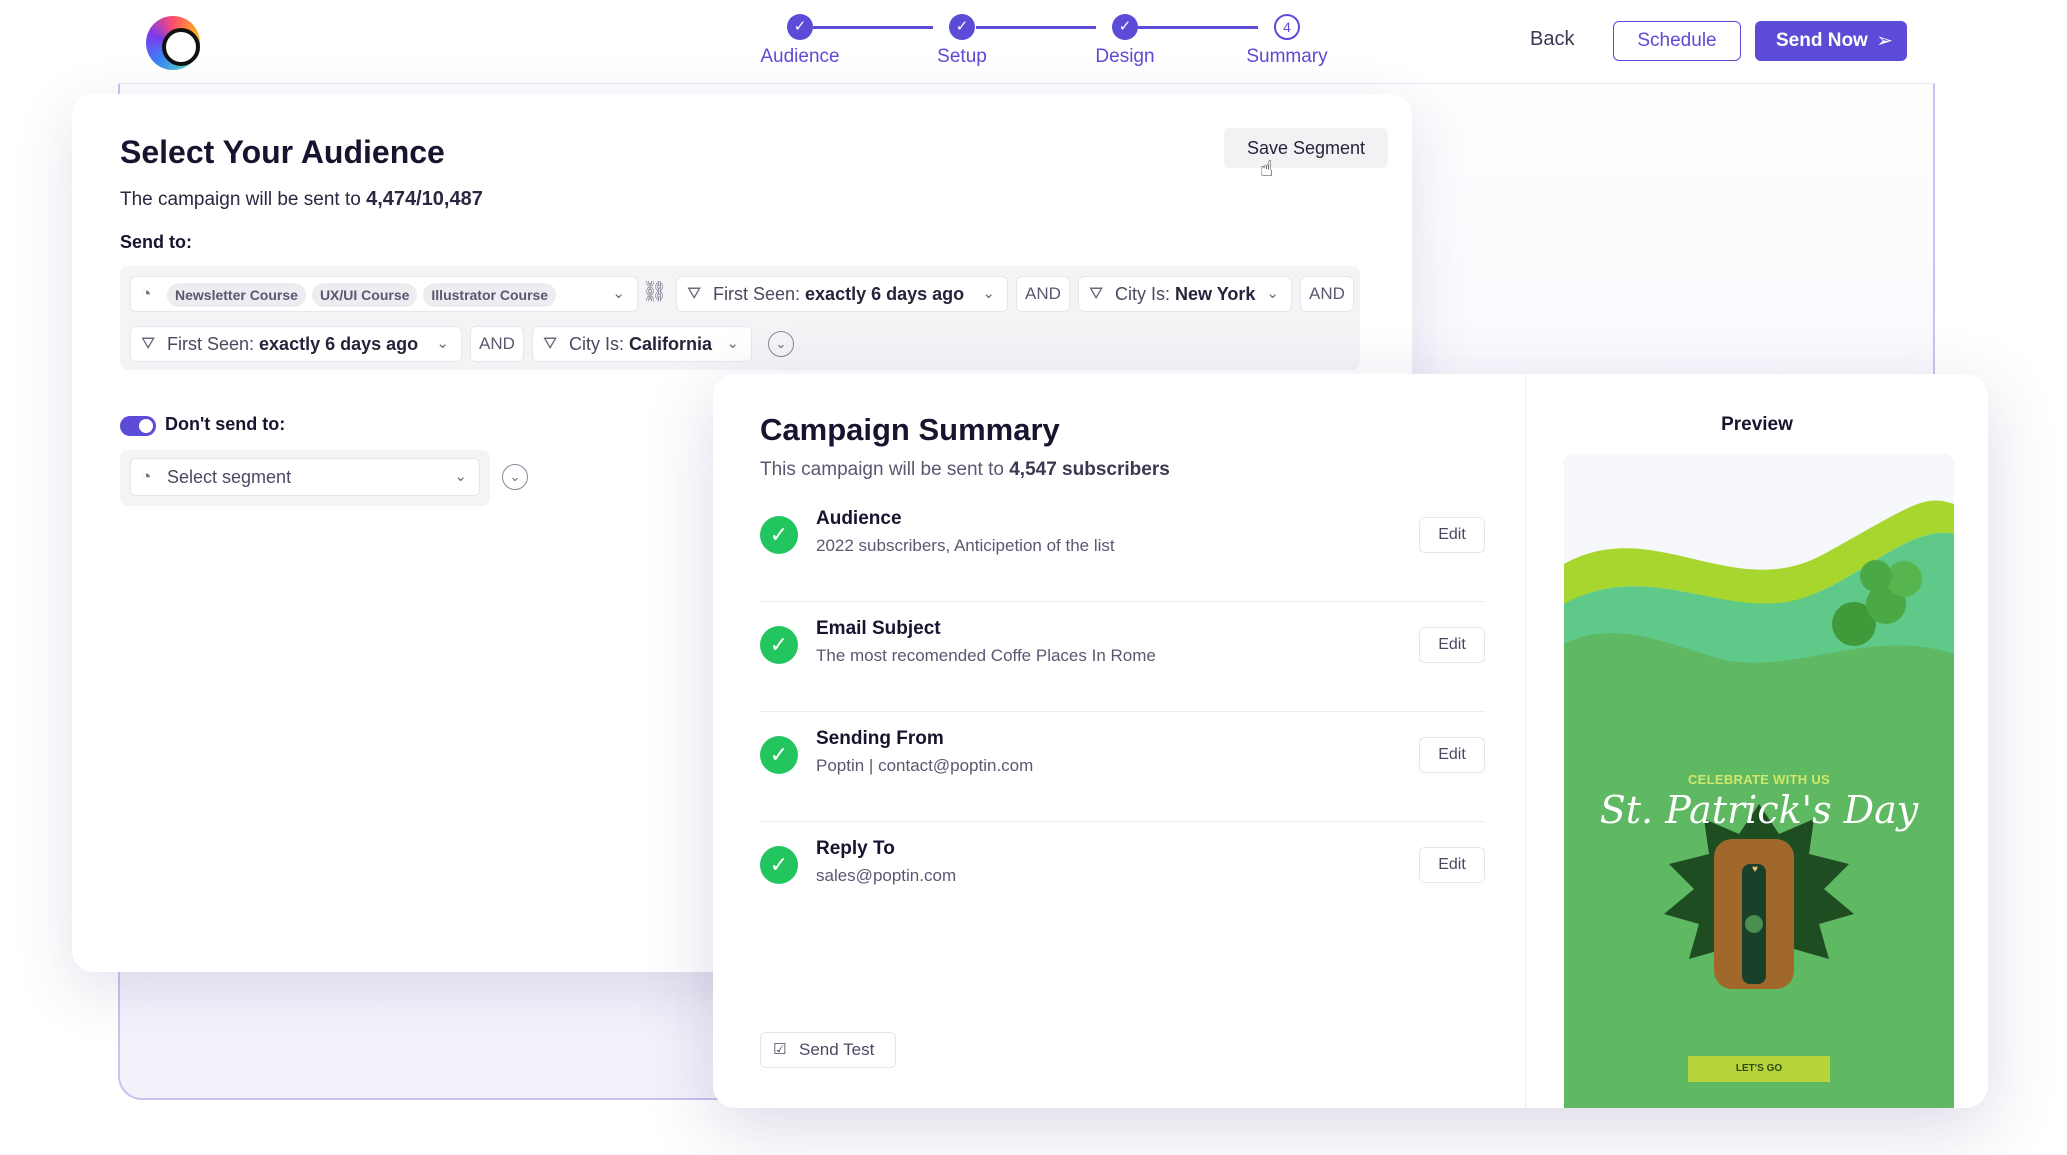 This screenshot has width=2067, height=1155. I want to click on step-label: Design, so click(1125, 56).